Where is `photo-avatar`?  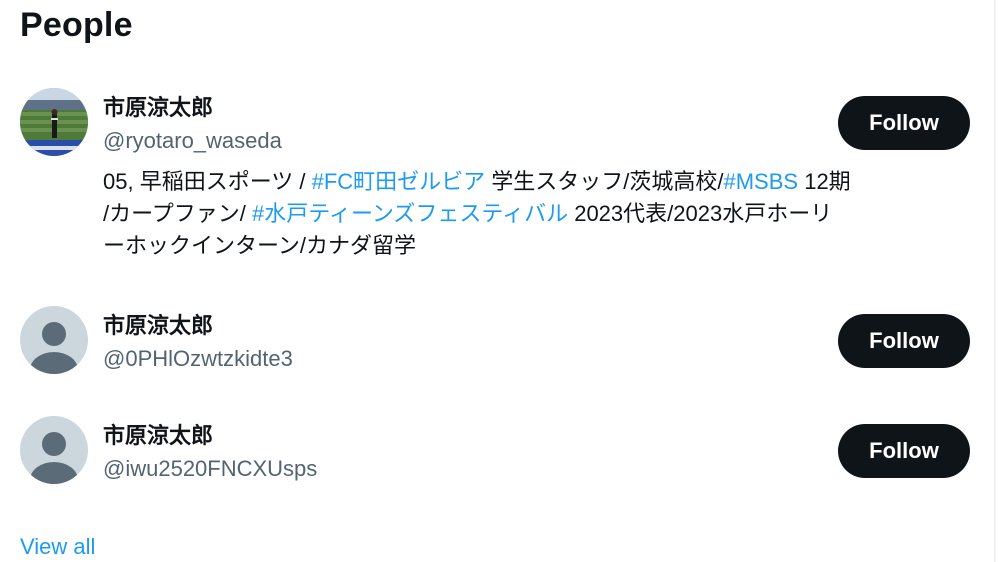 photo-avatar is located at coordinates (54, 122).